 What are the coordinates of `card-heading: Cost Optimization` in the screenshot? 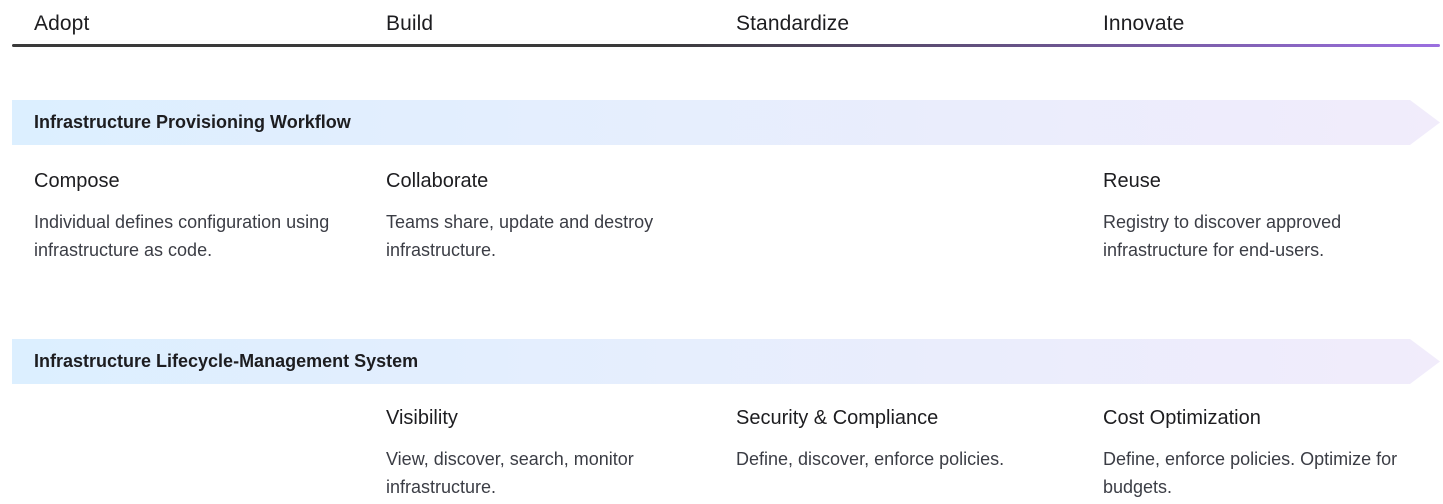 It's located at (1182, 418).